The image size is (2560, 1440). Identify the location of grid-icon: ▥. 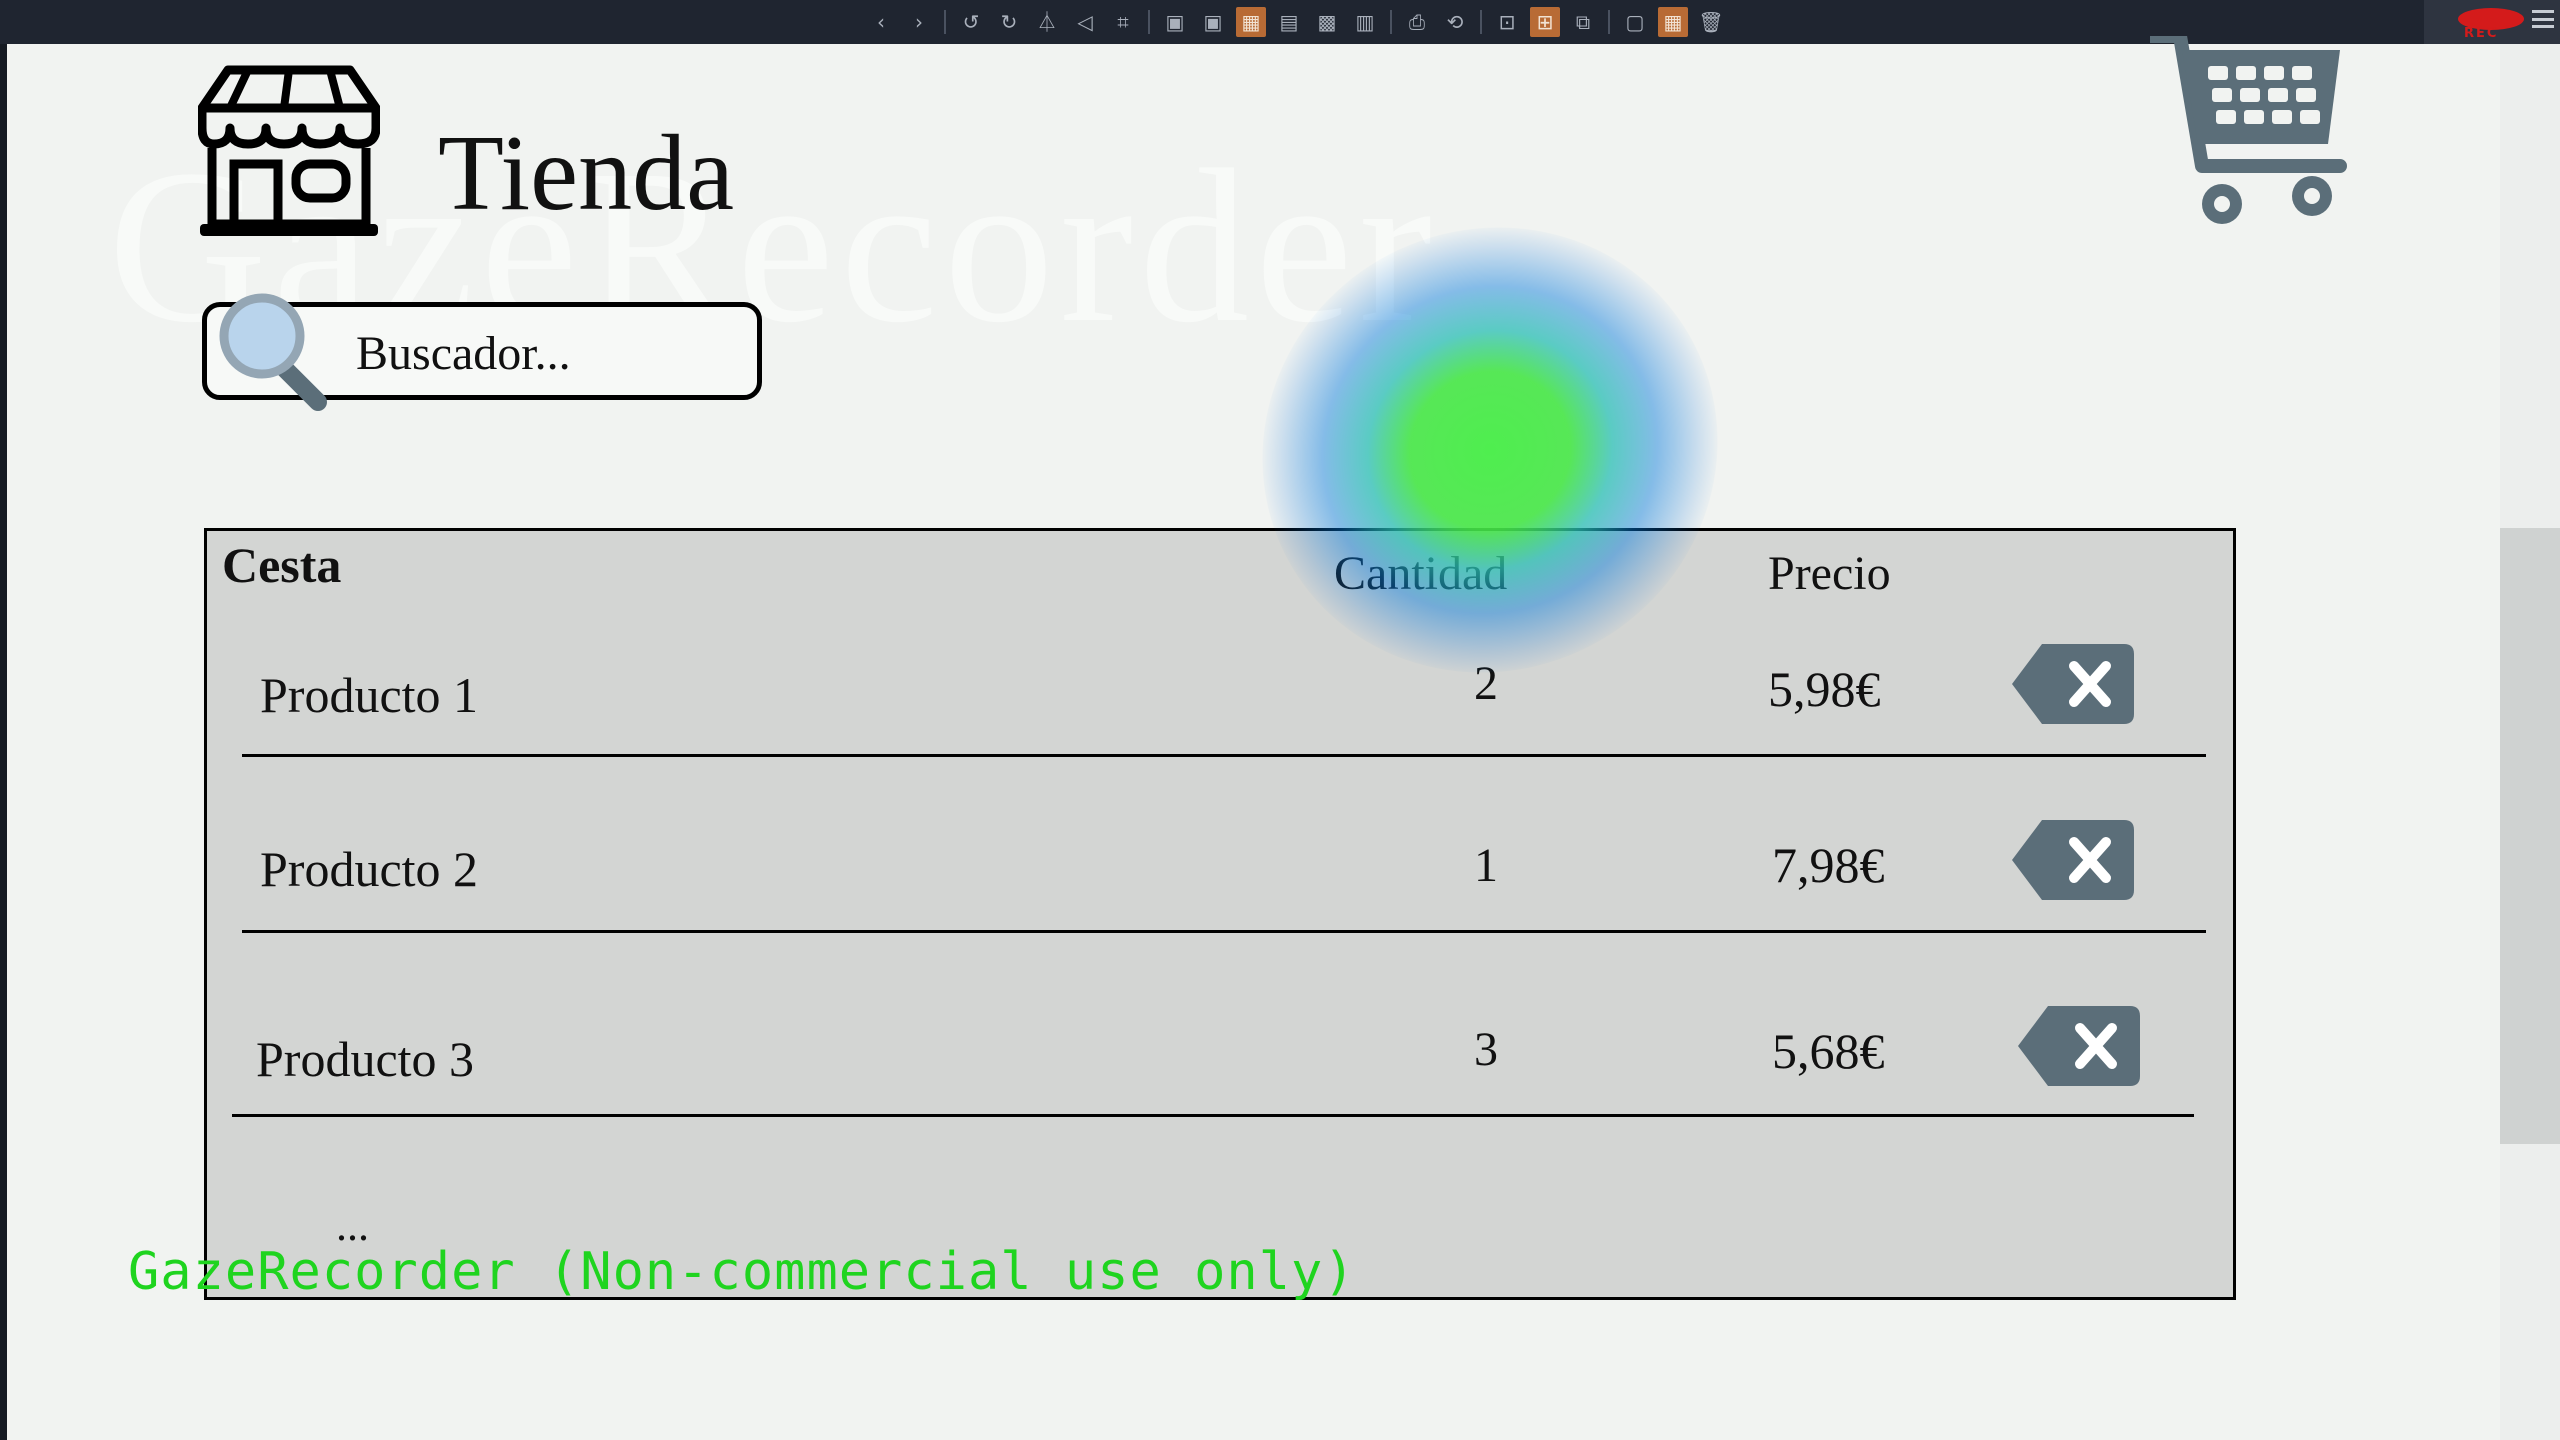
(1365, 22).